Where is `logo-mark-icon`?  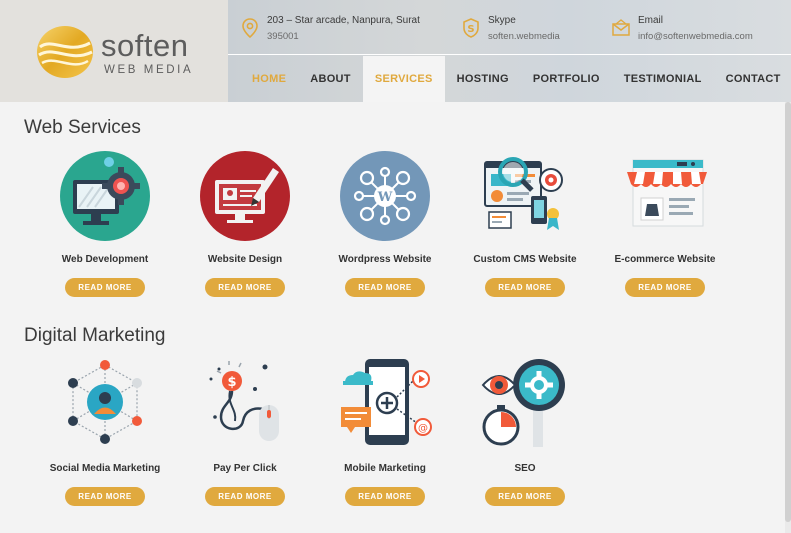
logo-mark-icon is located at coordinates (65, 52).